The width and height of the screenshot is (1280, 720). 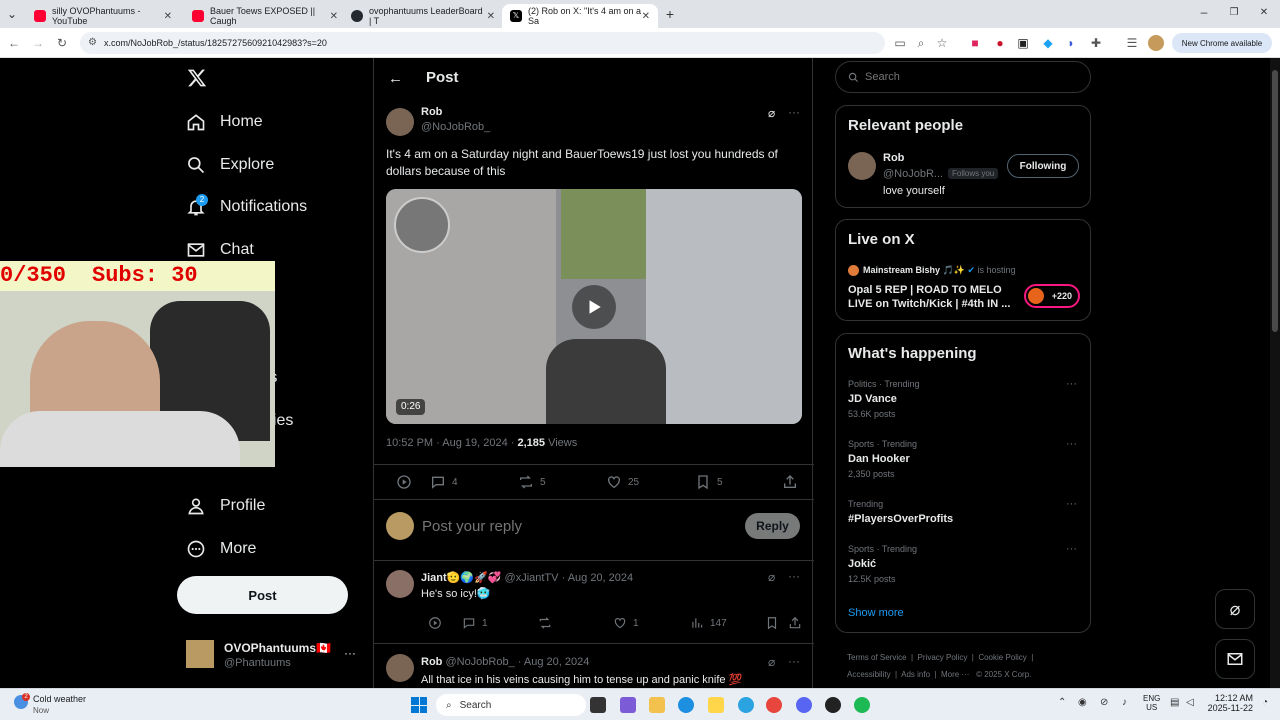 What do you see at coordinates (224, 122) in the screenshot?
I see `nav-home: Home` at bounding box center [224, 122].